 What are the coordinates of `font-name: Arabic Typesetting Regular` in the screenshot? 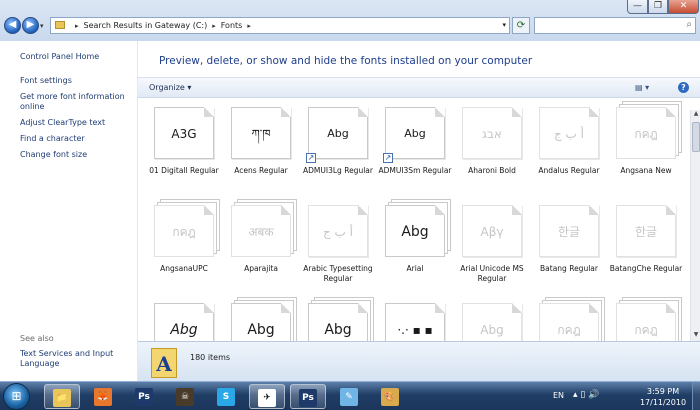 It's located at (338, 273).